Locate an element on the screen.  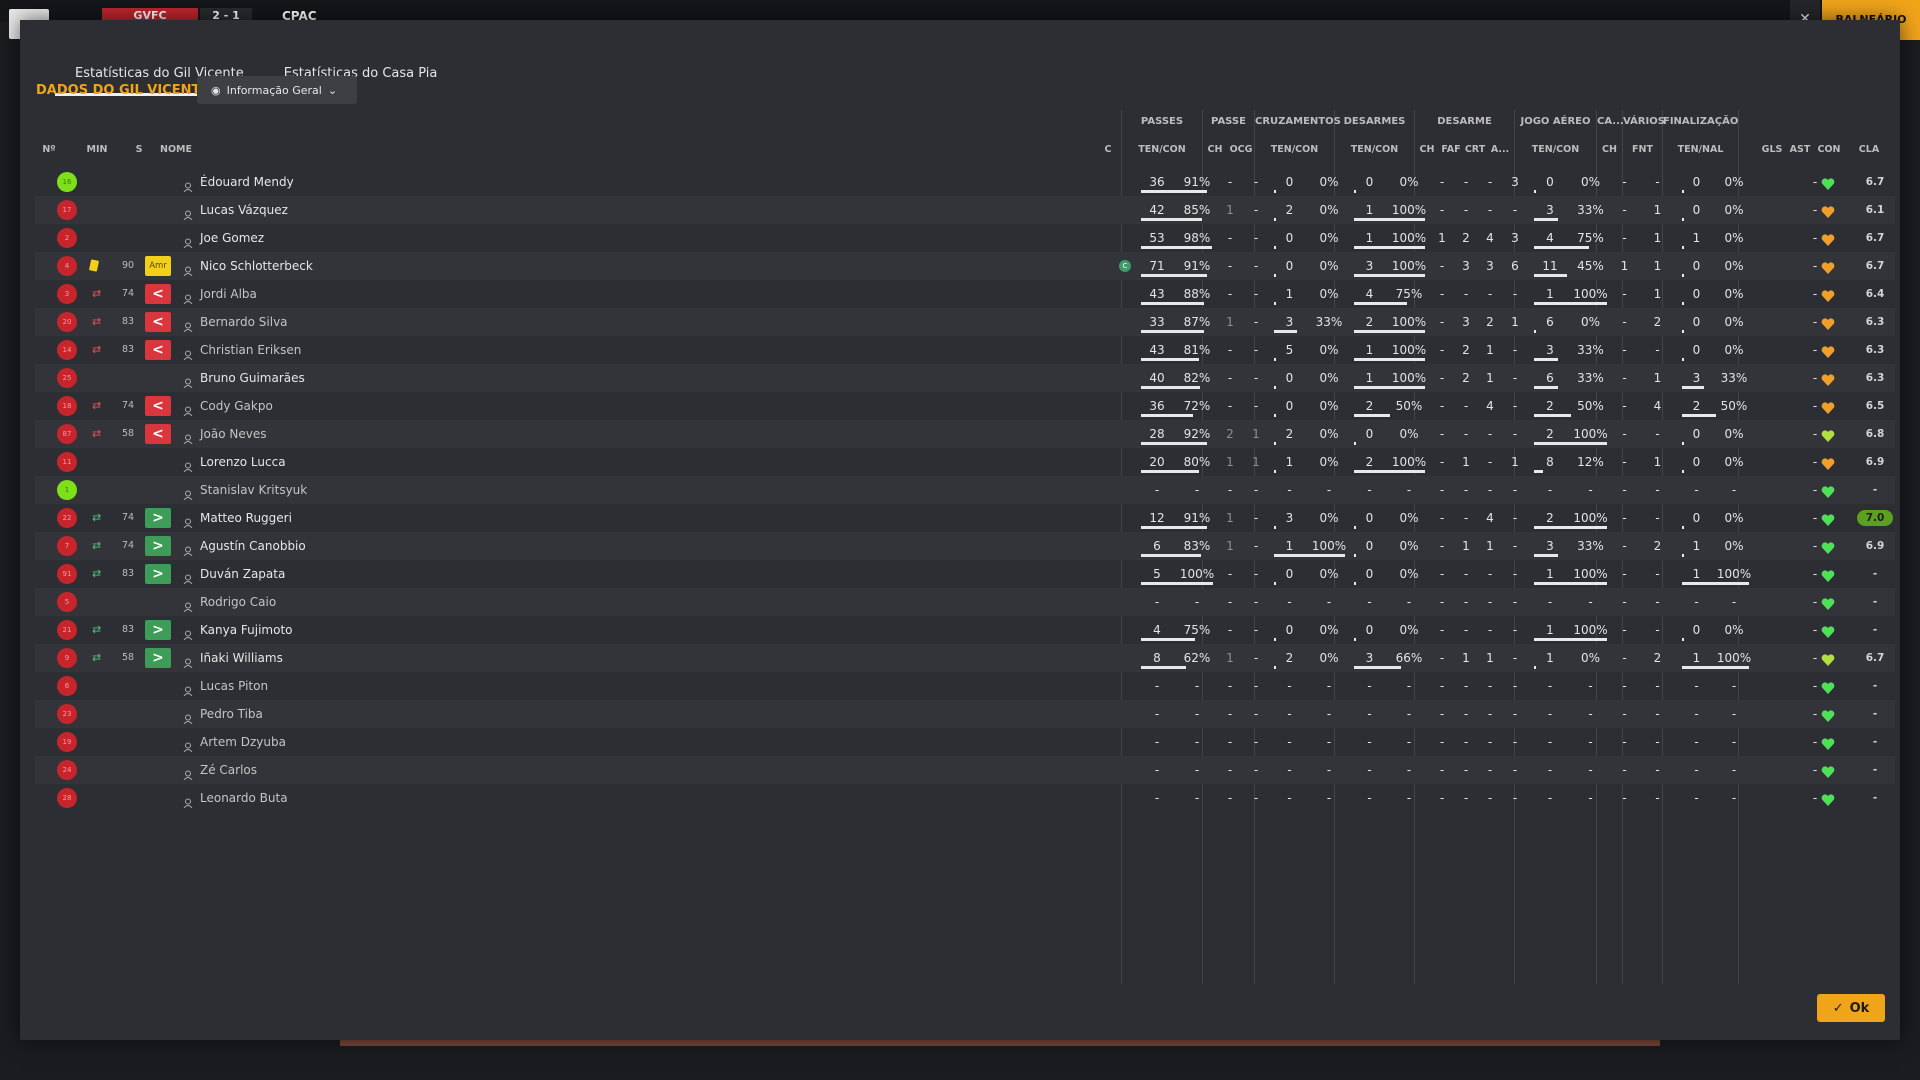
chevron-down-icon: ⌄ is located at coordinates (332, 90).